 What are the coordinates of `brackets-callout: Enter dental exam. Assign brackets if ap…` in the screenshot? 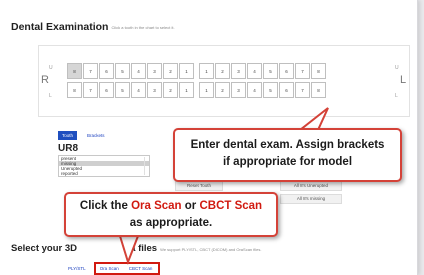 It's located at (287, 155).